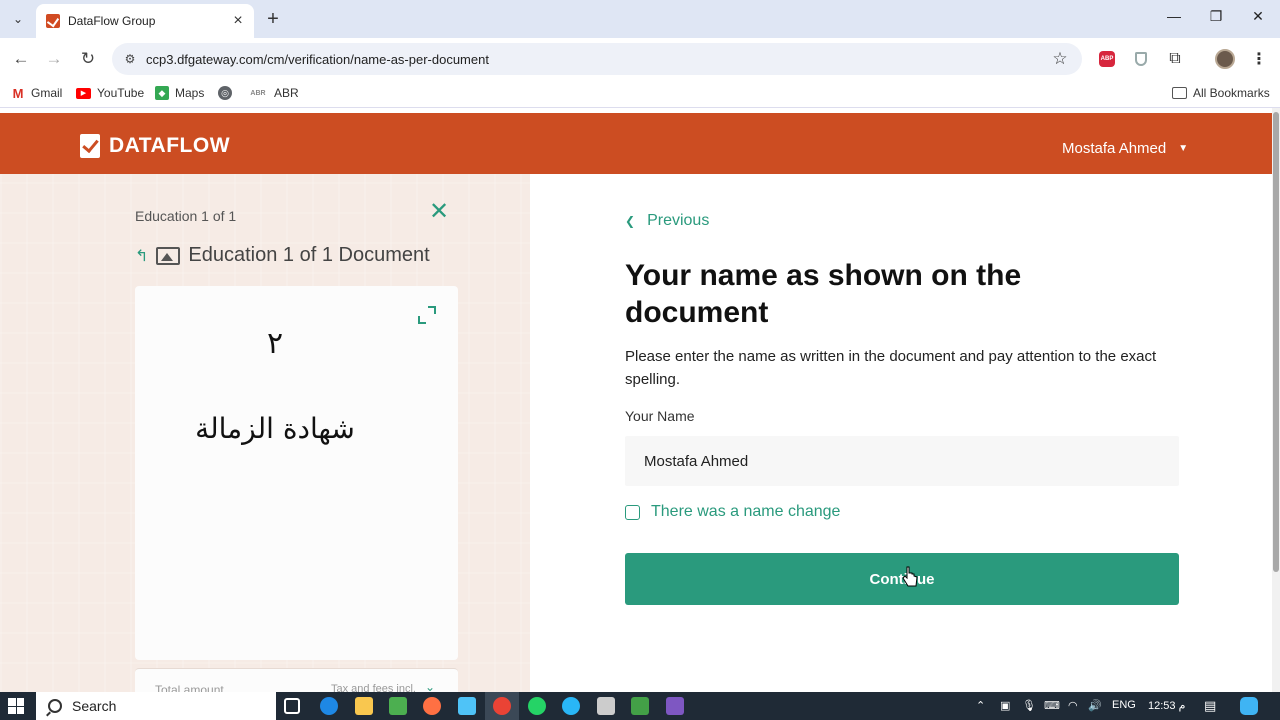 The height and width of the screenshot is (720, 1280). What do you see at coordinates (168, 255) in the screenshot?
I see `image-icon` at bounding box center [168, 255].